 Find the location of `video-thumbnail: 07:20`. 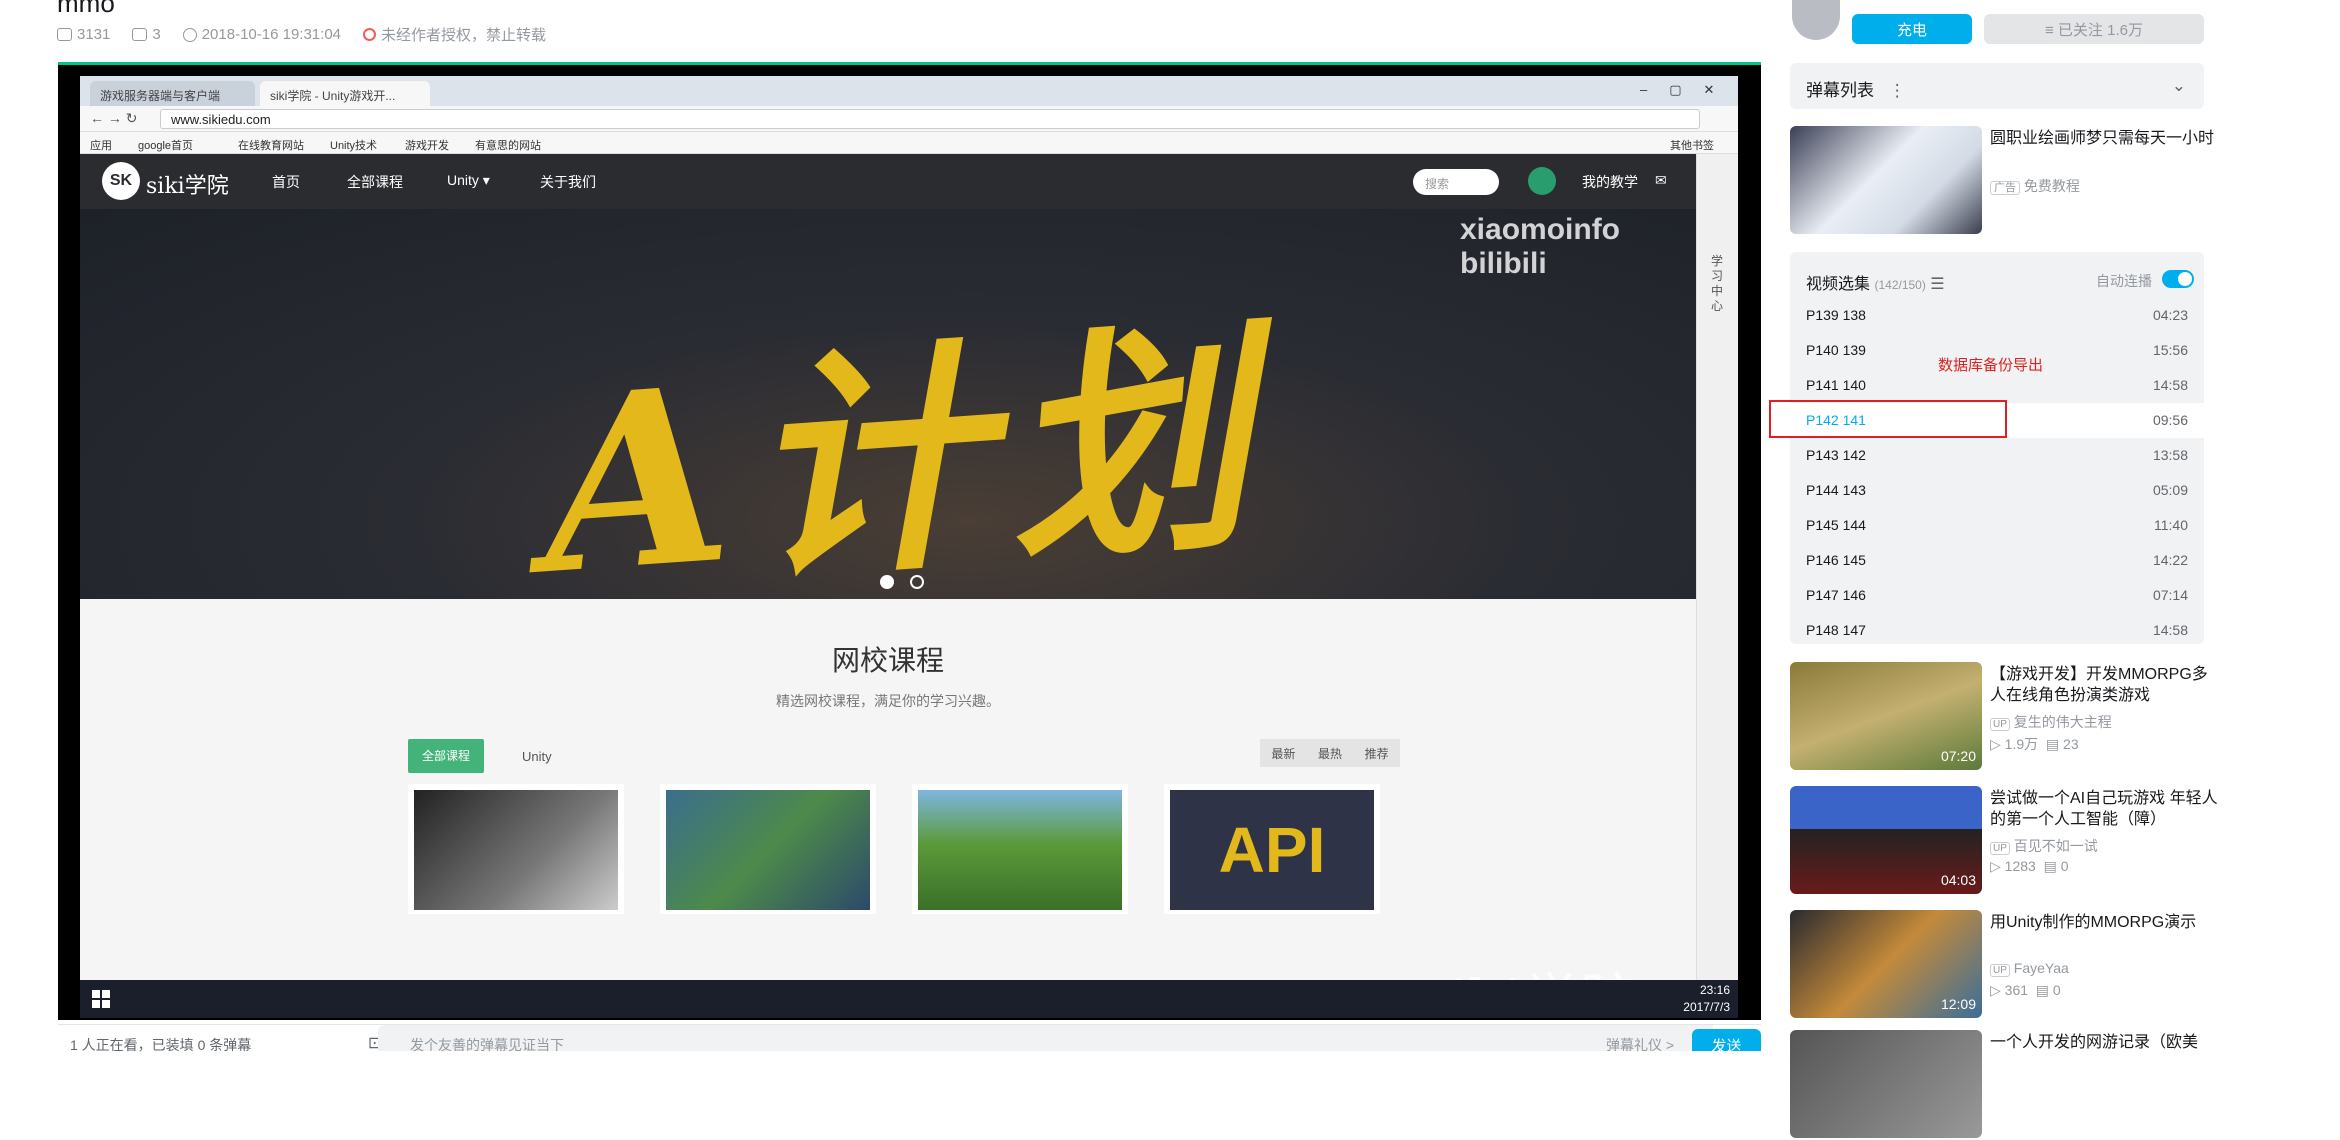

video-thumbnail: 07:20 is located at coordinates (1886, 716).